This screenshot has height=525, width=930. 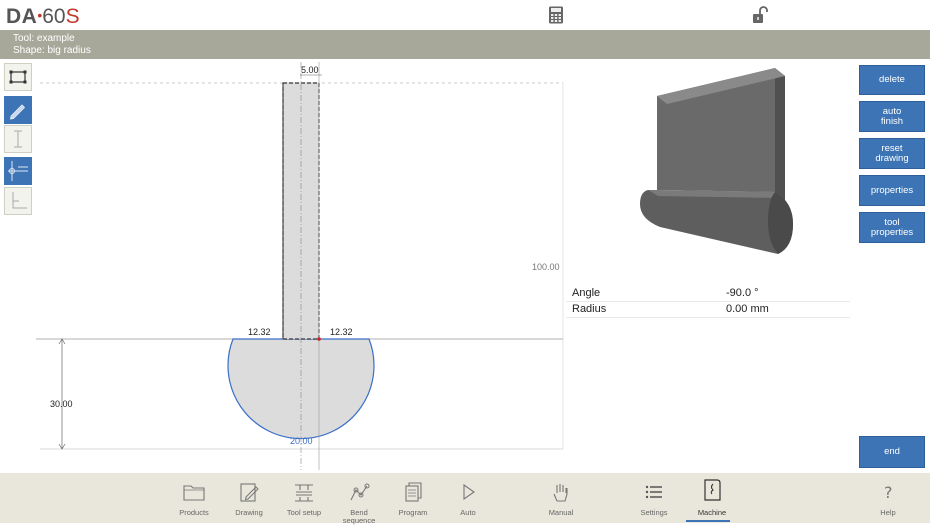 I want to click on nav-program-label: Program, so click(x=413, y=512).